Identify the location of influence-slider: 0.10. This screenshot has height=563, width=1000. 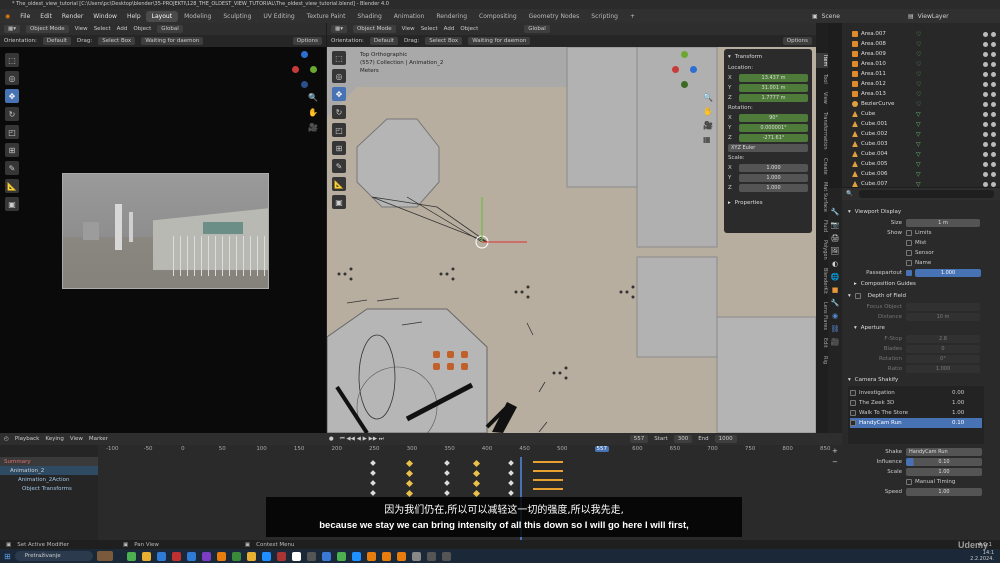
(944, 462).